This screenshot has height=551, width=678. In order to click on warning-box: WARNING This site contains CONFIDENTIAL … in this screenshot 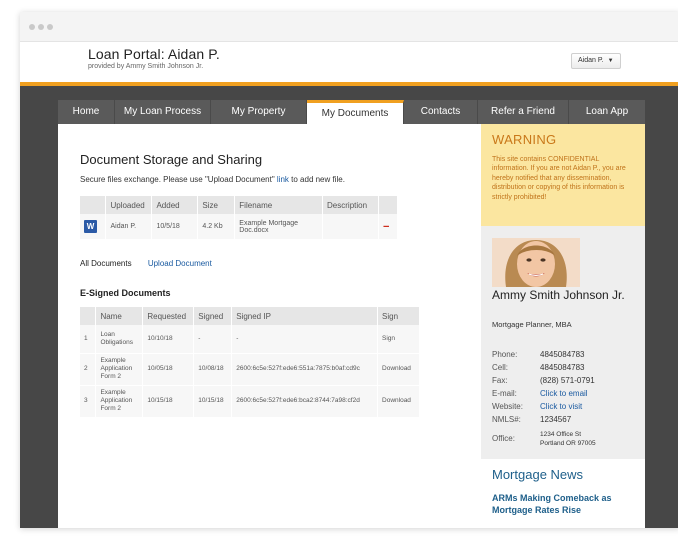, I will do `click(563, 175)`.